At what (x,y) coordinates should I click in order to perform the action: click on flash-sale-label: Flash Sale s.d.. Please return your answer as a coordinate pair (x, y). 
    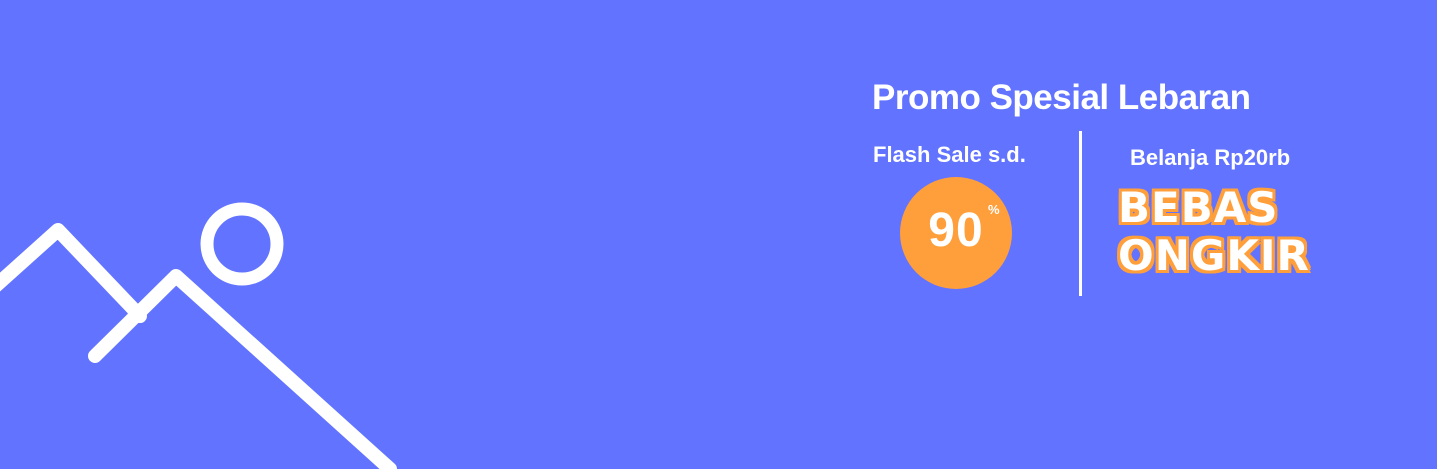
    Looking at the image, I should click on (949, 154).